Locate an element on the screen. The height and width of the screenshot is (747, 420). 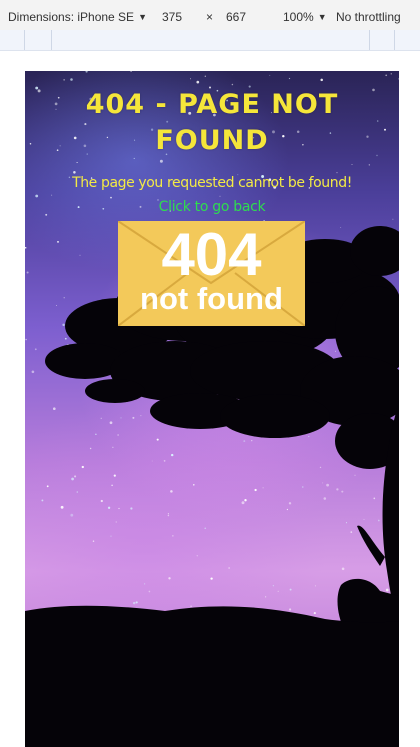
page-title: 404 - PAGE NOT FOUND is located at coordinates (212, 122).